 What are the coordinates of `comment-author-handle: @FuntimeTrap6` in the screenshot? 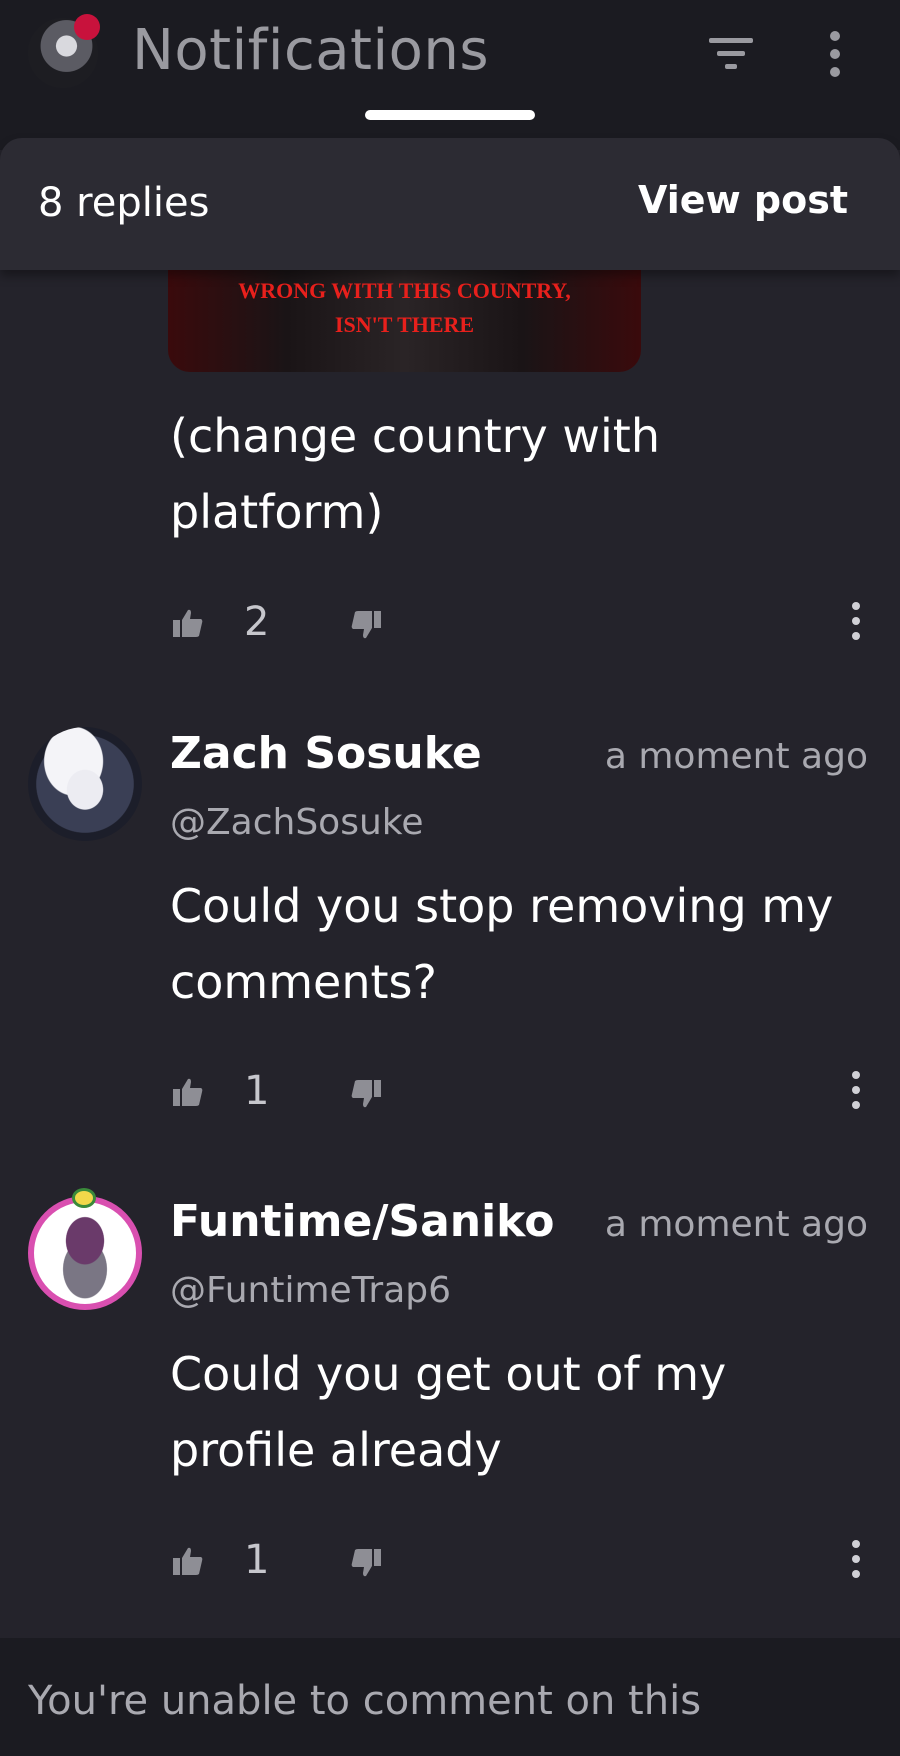 It's located at (311, 1290).